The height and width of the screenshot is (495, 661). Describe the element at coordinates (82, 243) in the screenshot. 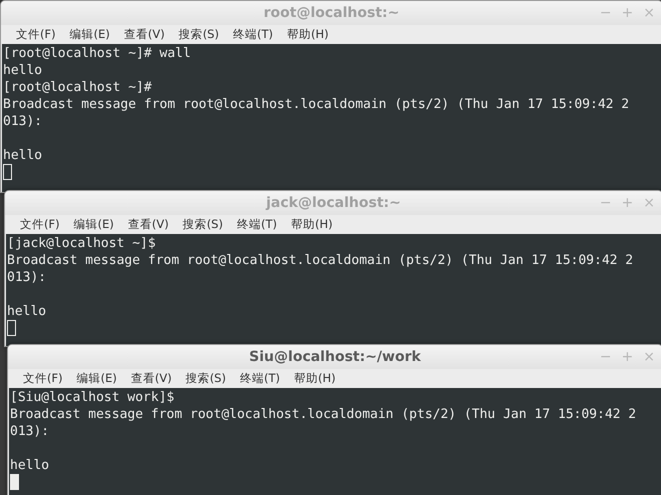

I see `terminal-line: [jack@localhost ~]$` at that location.